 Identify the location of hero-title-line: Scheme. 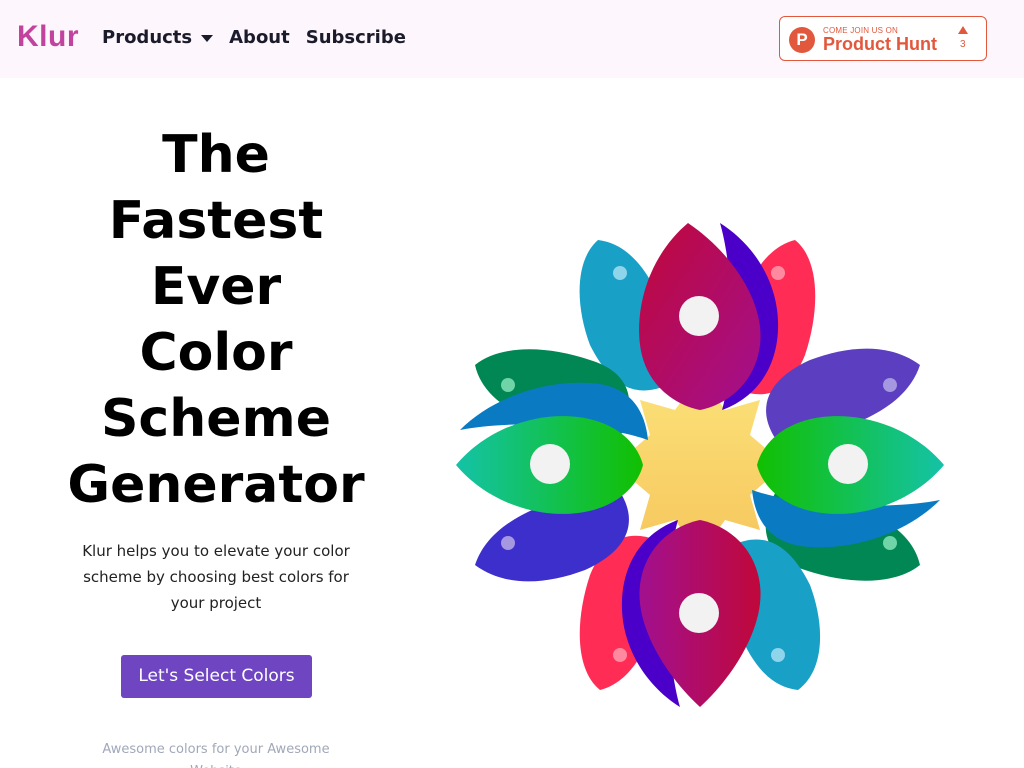
(215, 419).